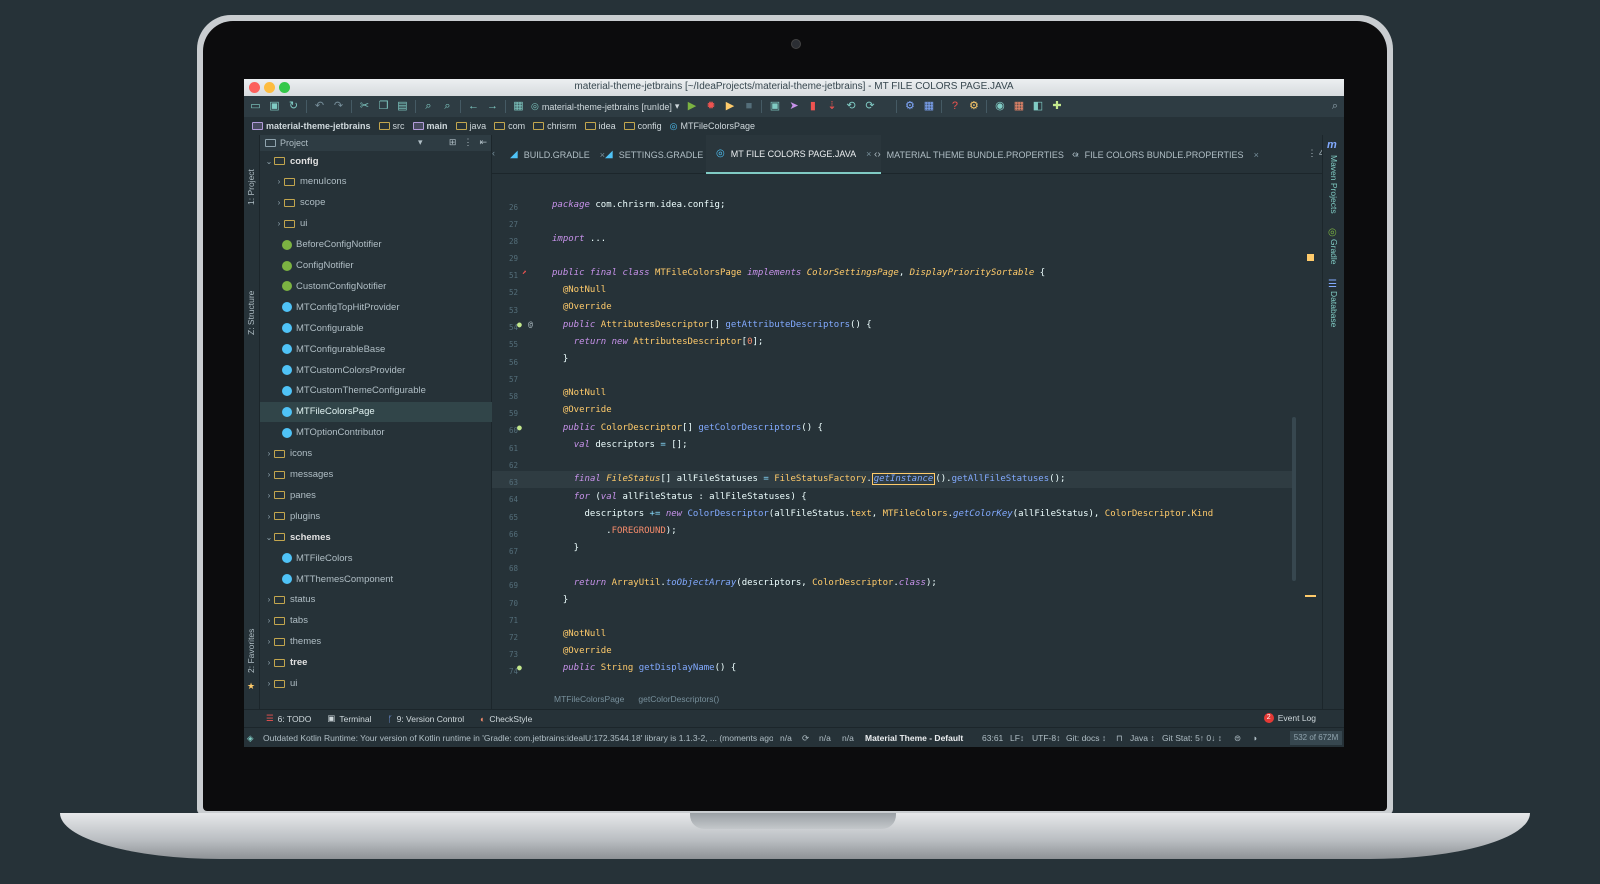 The height and width of the screenshot is (884, 1600). I want to click on tree-item: MTConfigTopHitProvider, so click(376, 307).